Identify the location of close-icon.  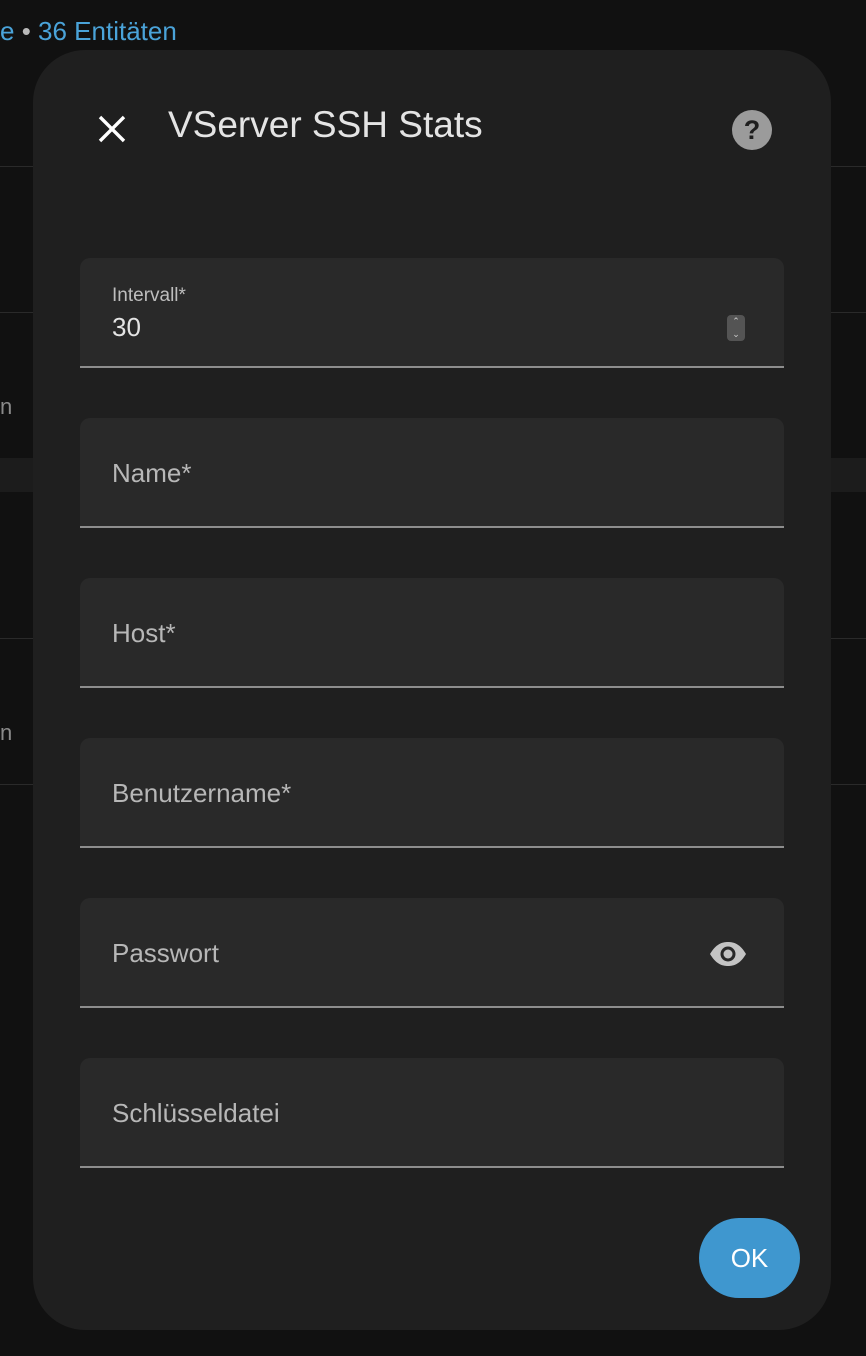
(112, 129).